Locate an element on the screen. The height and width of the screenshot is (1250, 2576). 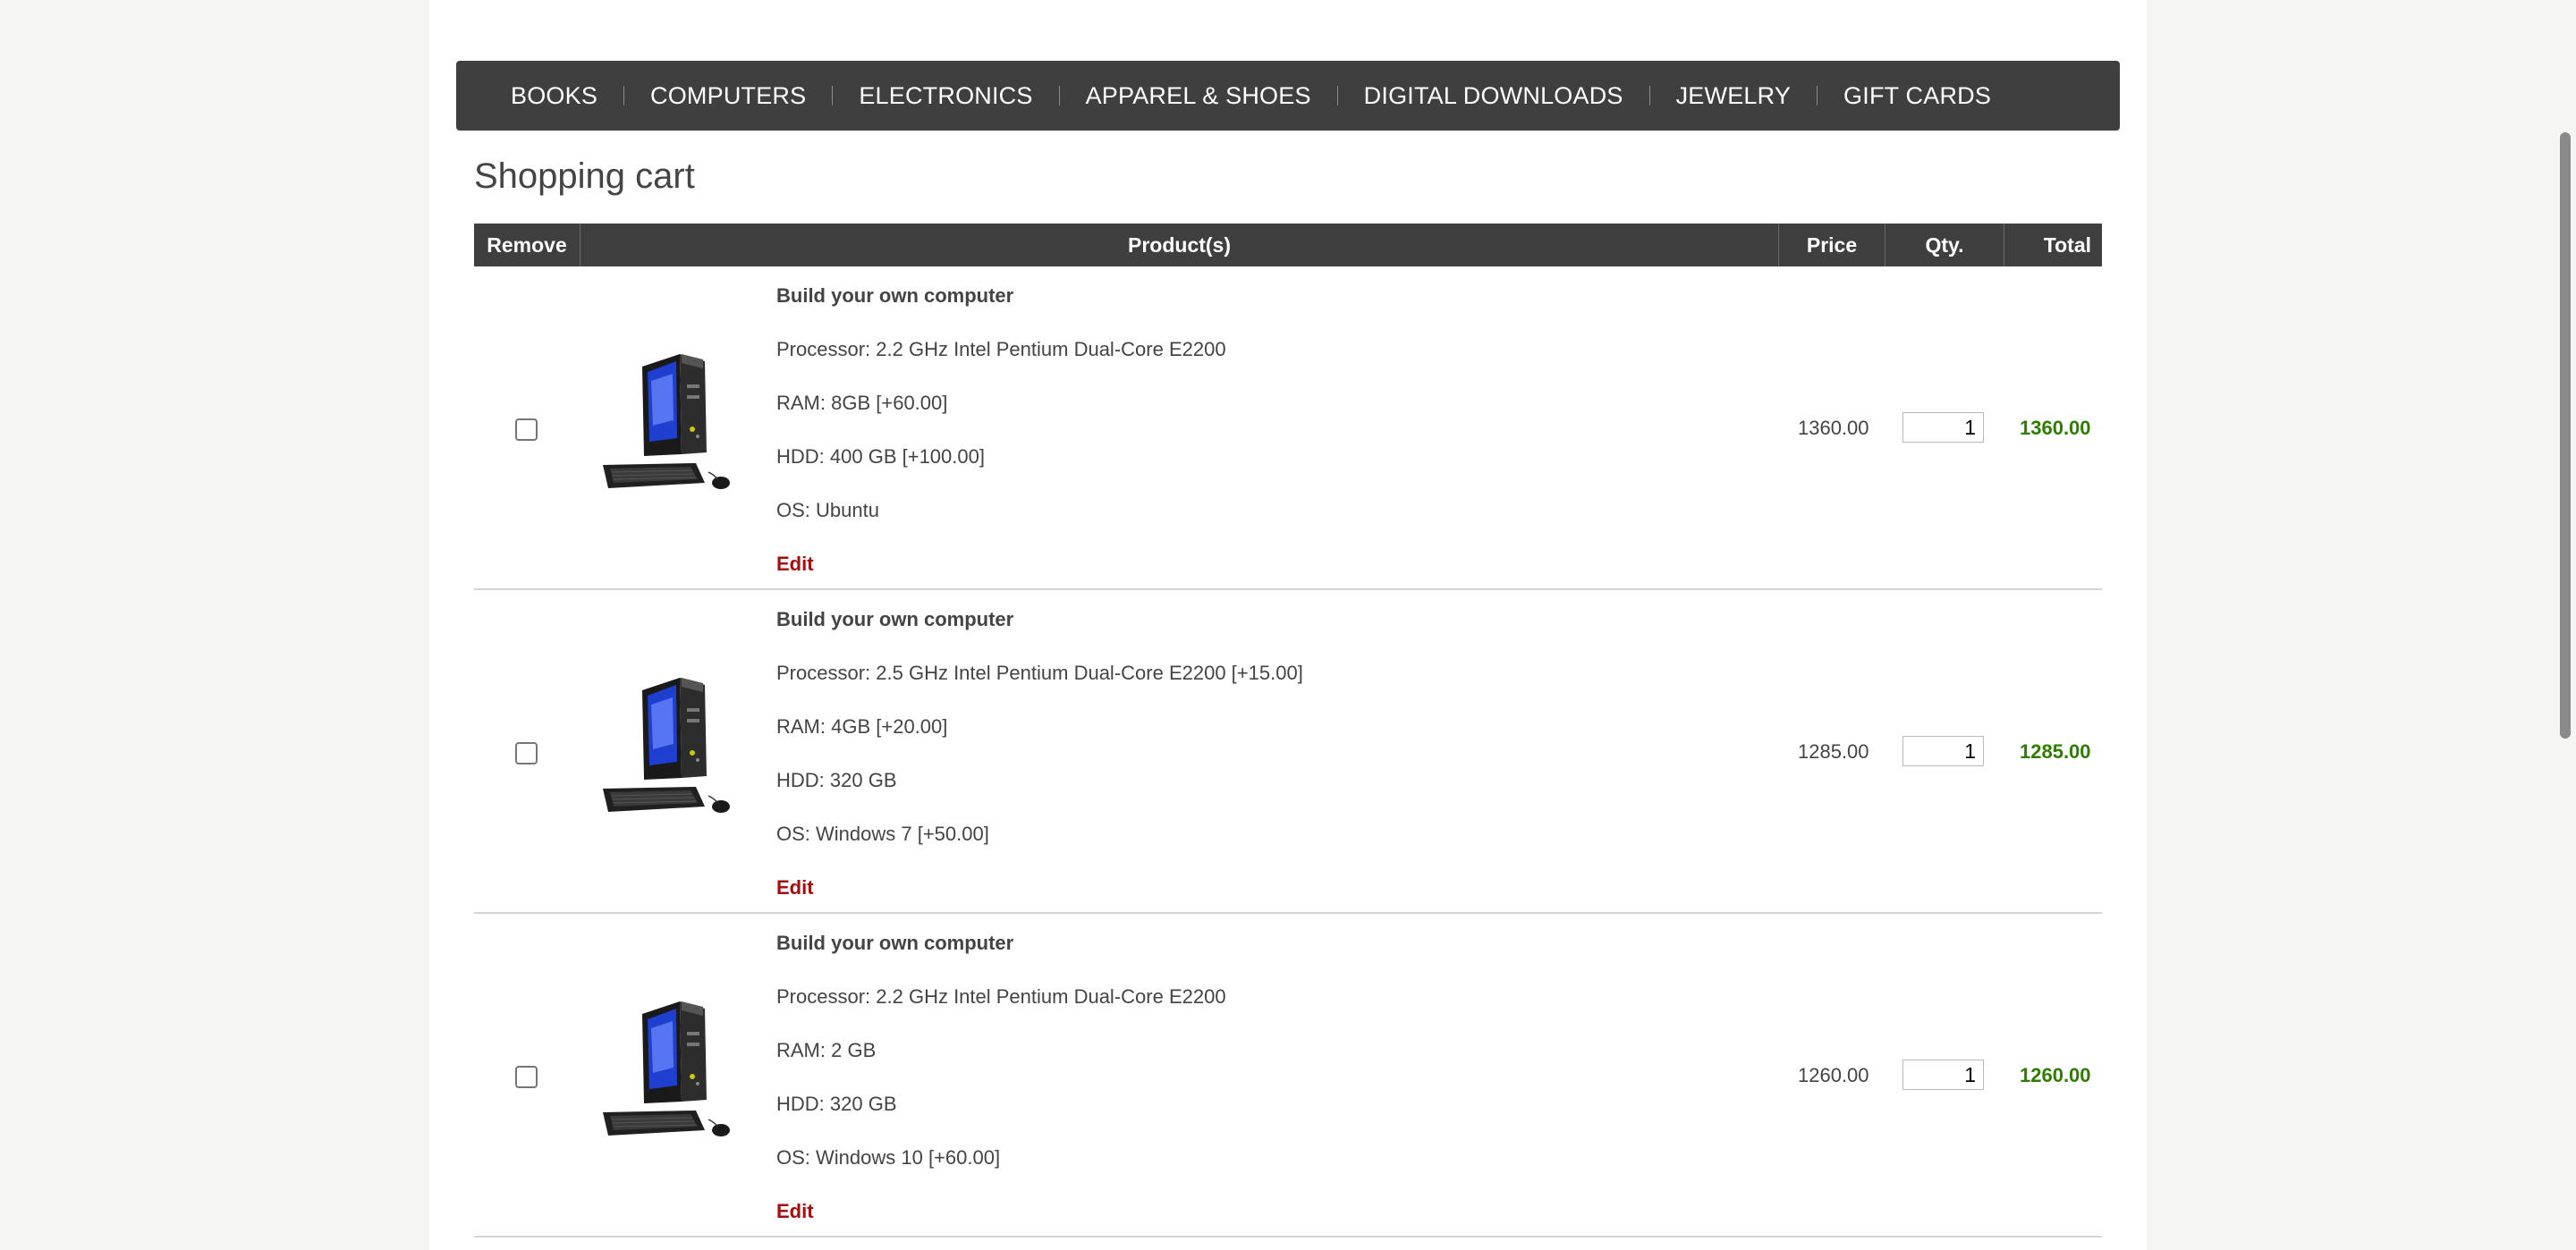
header-price: Price is located at coordinates (1832, 245).